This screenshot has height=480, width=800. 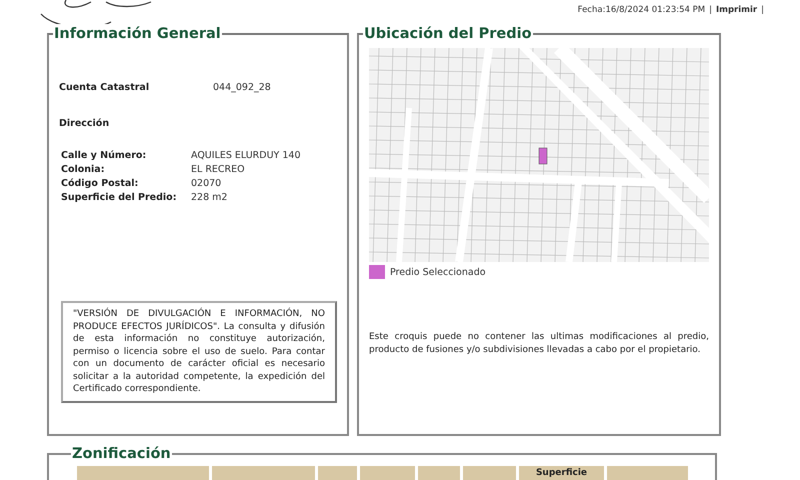 I want to click on field-value: EL RECREO, so click(x=218, y=169).